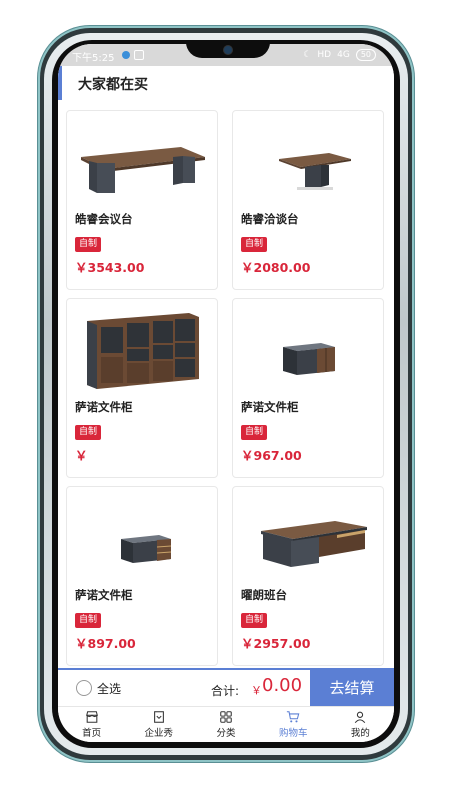  Describe the element at coordinates (226, 83) in the screenshot. I see `section-header: 大家都在买` at that location.